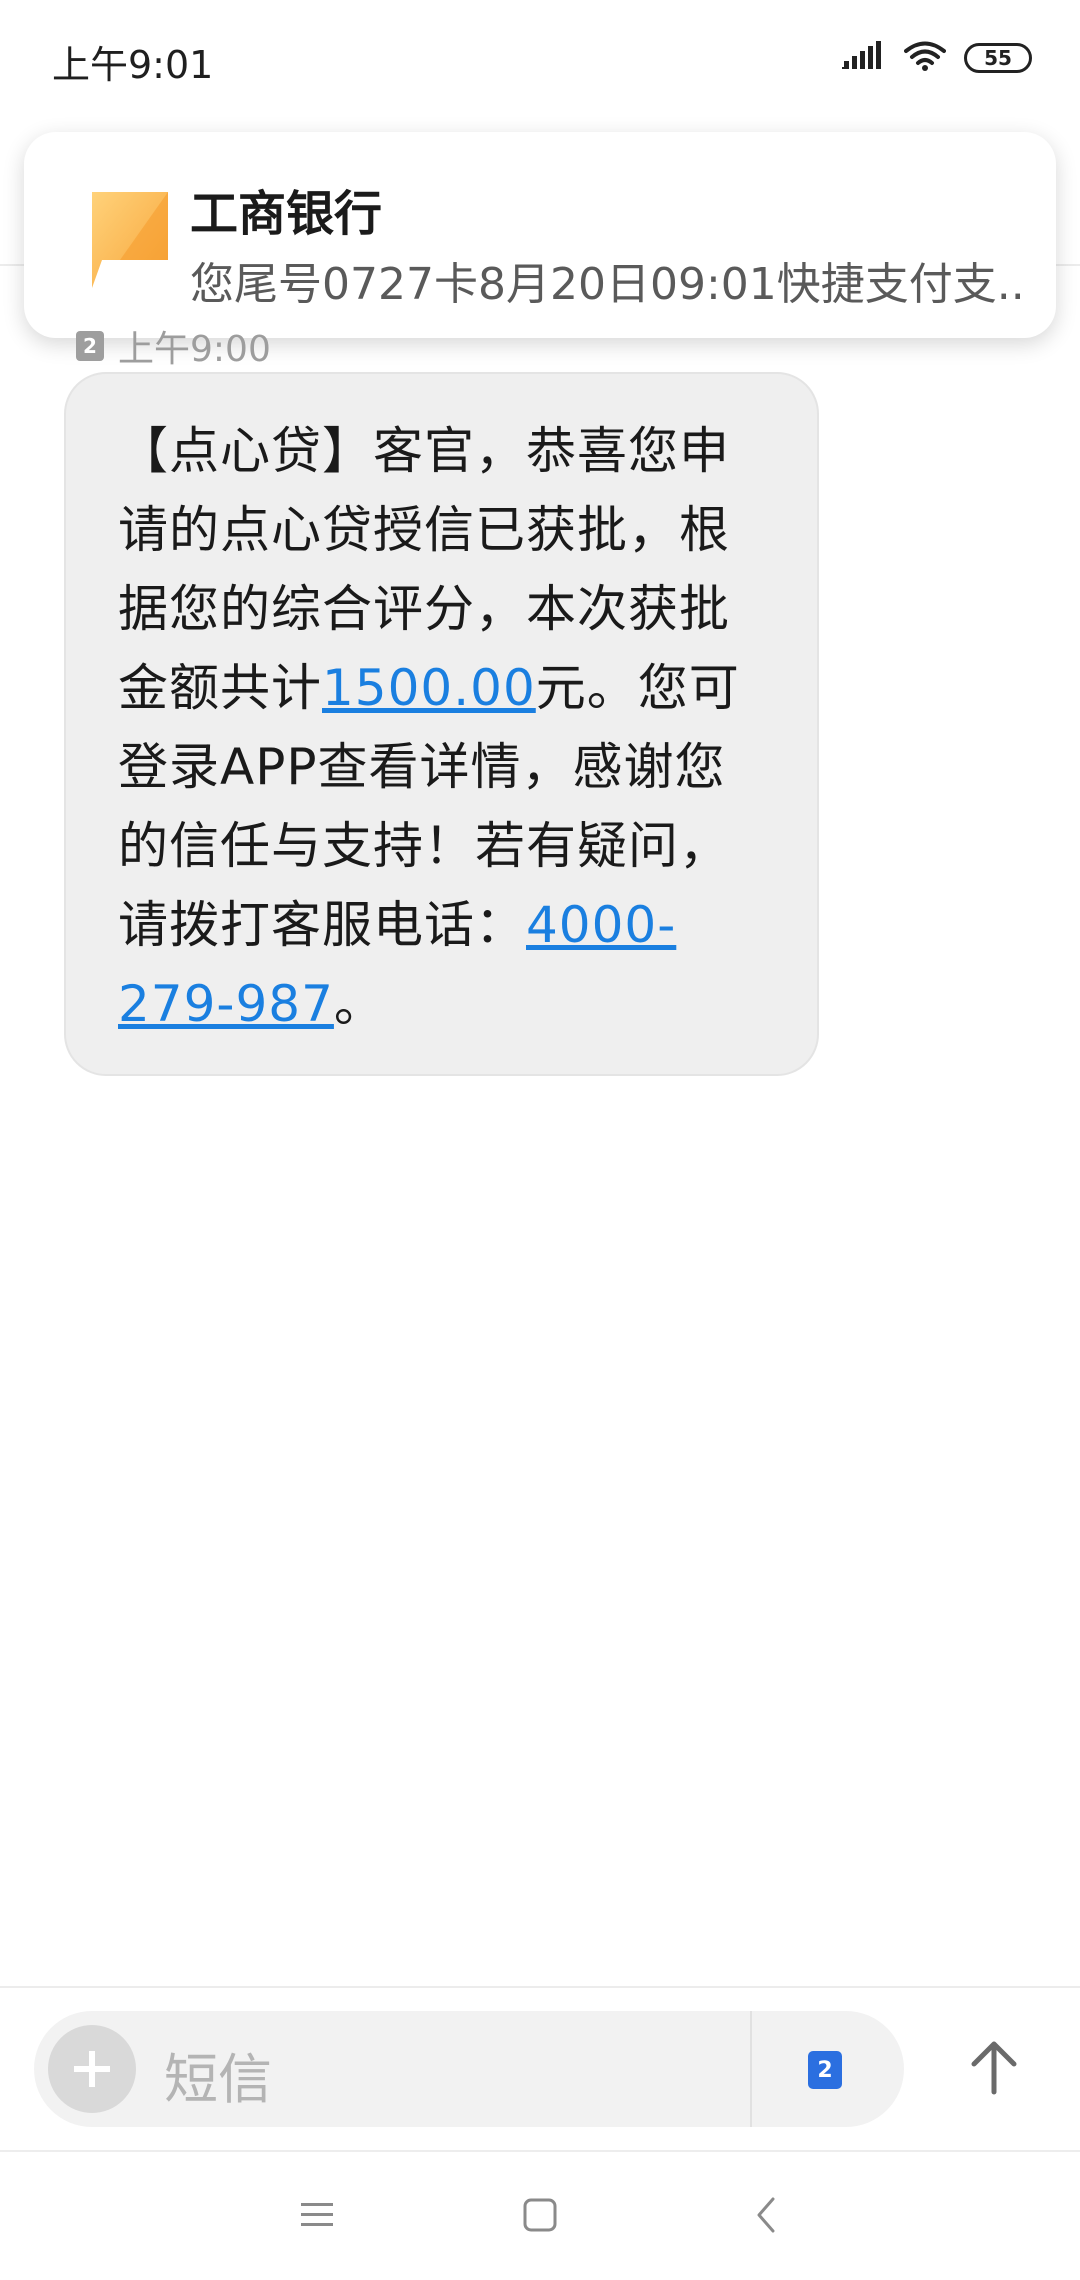 The width and height of the screenshot is (1080, 2280). What do you see at coordinates (218, 2074) in the screenshot?
I see `sms-input: 短信` at bounding box center [218, 2074].